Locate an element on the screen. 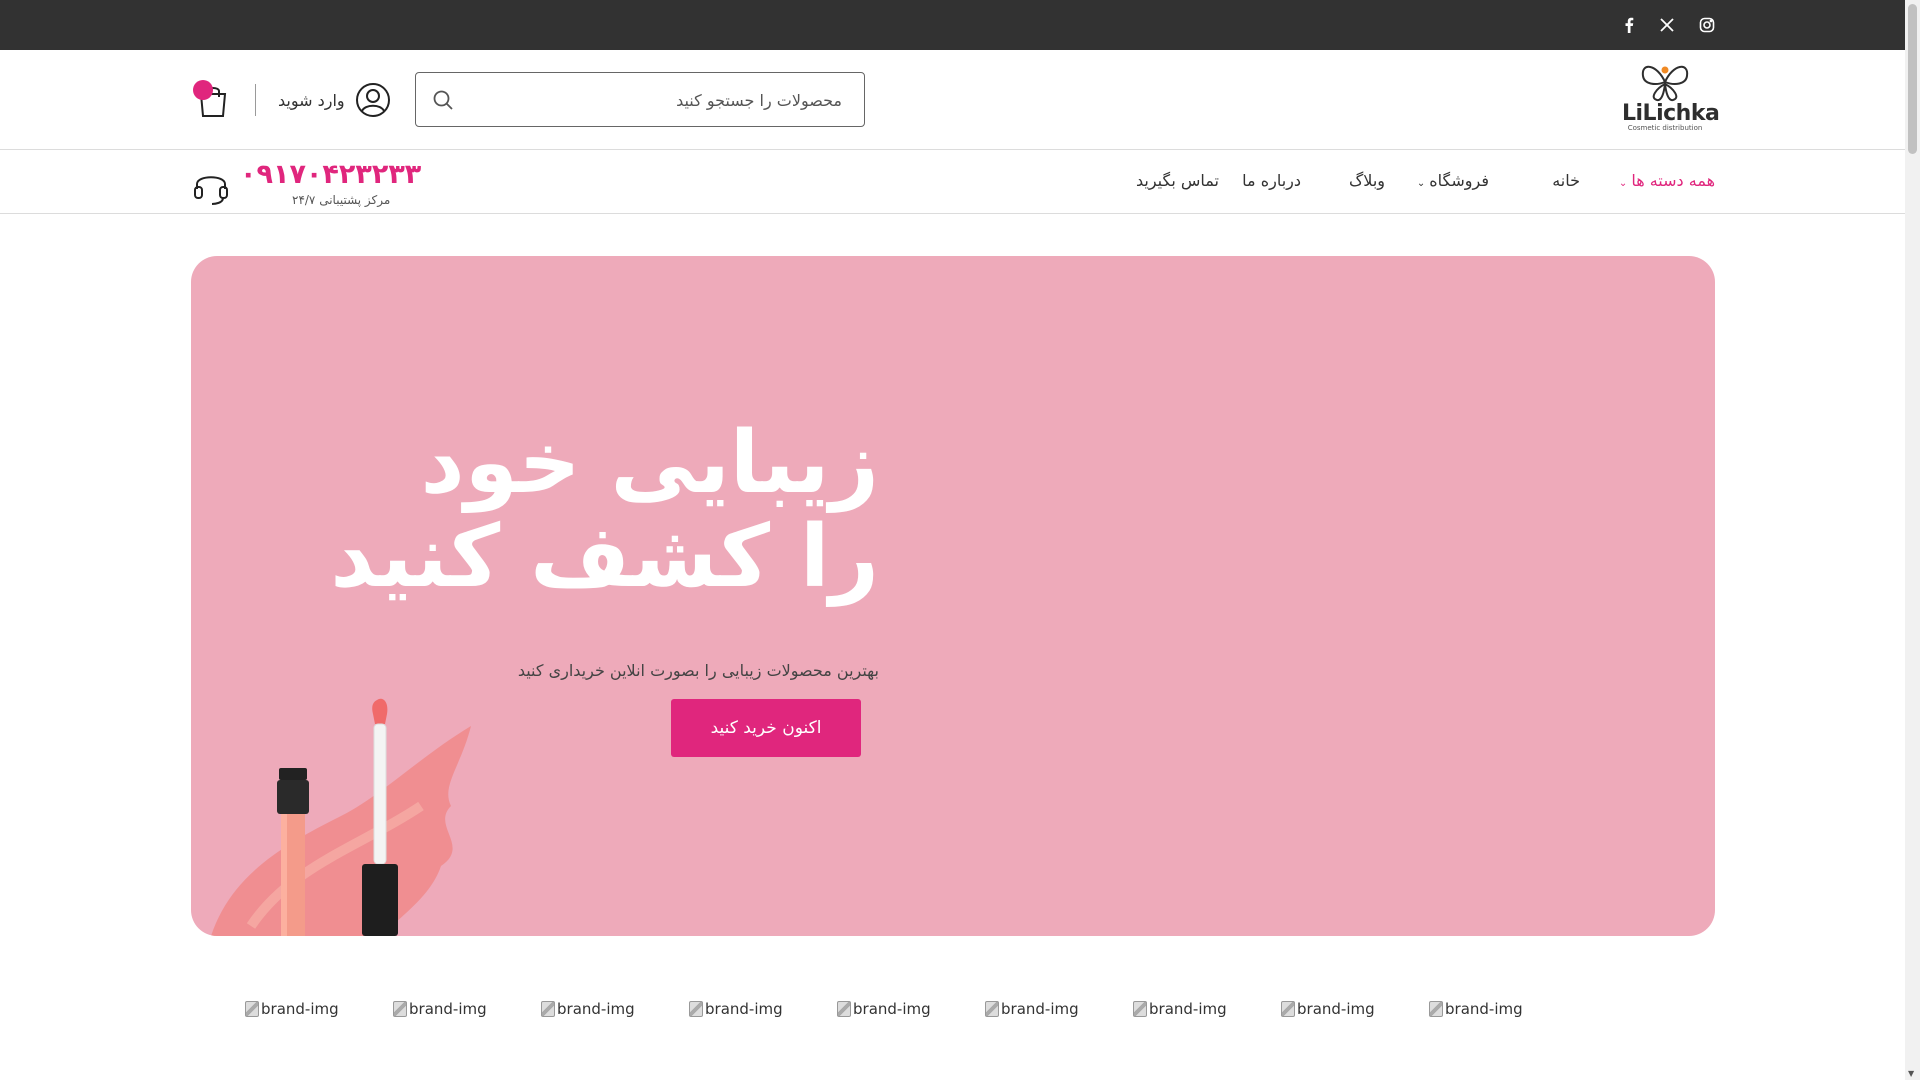 Image resolution: width=1920 pixels, height=1080 pixels. nav-all-categories-label: همه دسته ها is located at coordinates (1673, 180).